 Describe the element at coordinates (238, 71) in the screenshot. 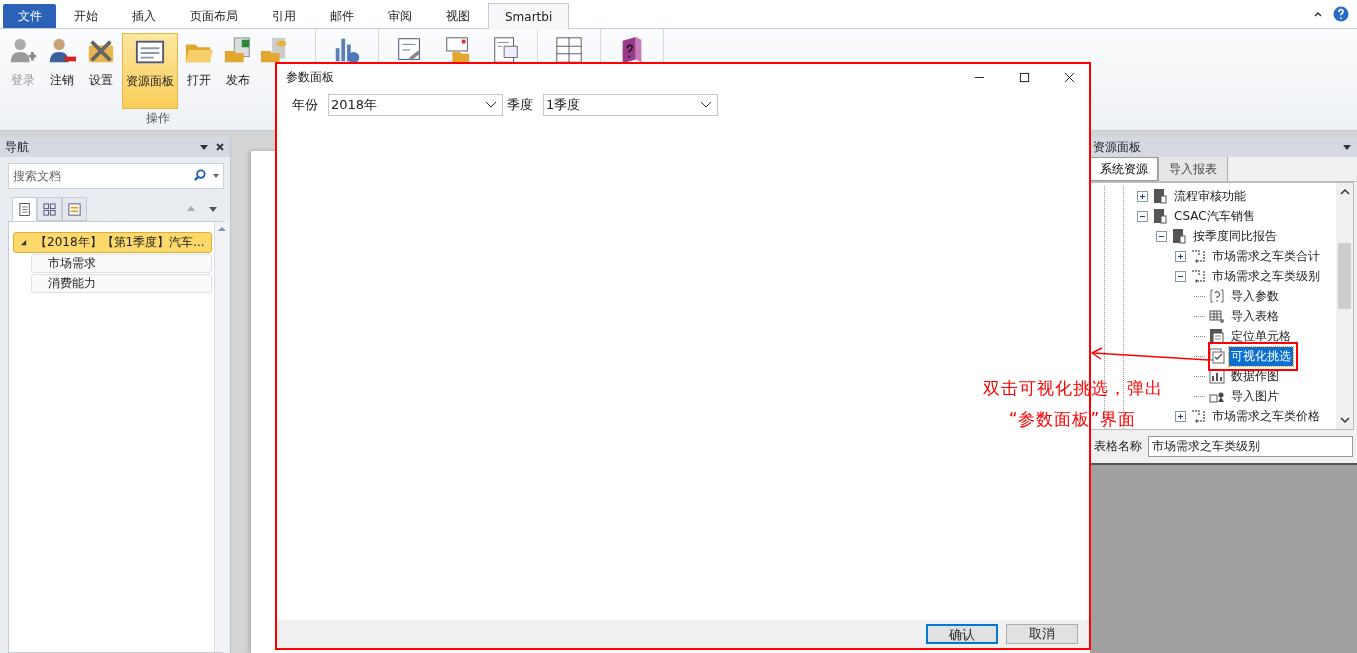

I see `ribbon-button: 发布` at that location.